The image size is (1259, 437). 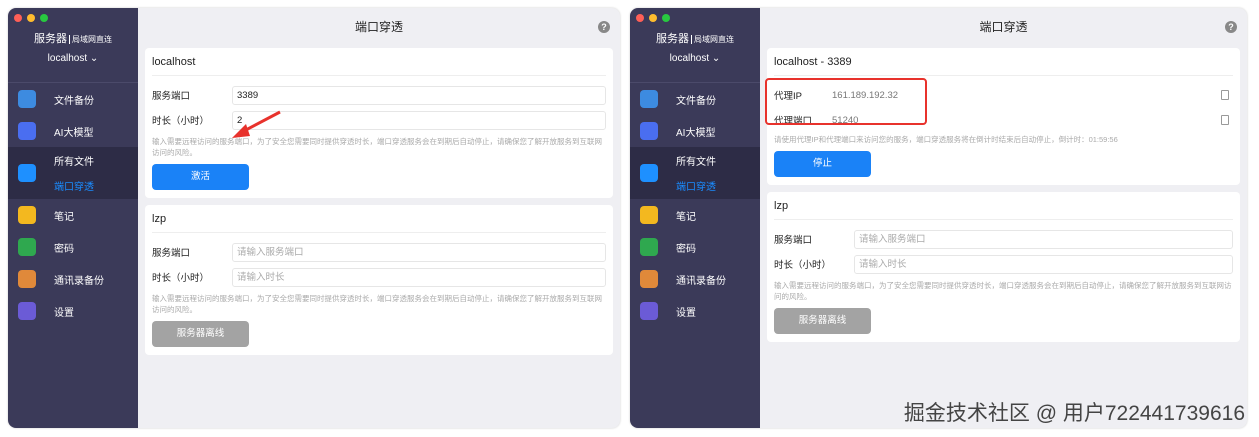 I want to click on input: 3389, so click(x=419, y=95).